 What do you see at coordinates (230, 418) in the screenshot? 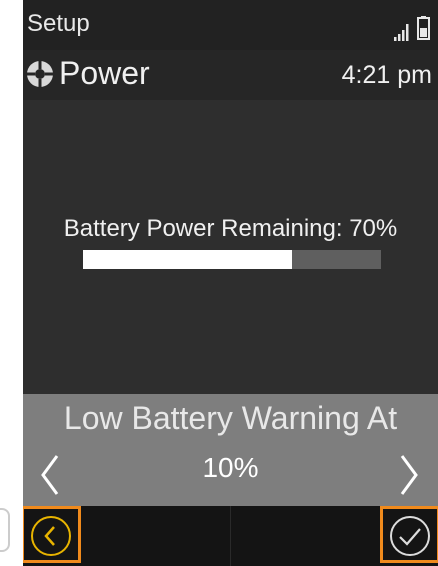
I see `warning-title: Low Battery Warning At` at bounding box center [230, 418].